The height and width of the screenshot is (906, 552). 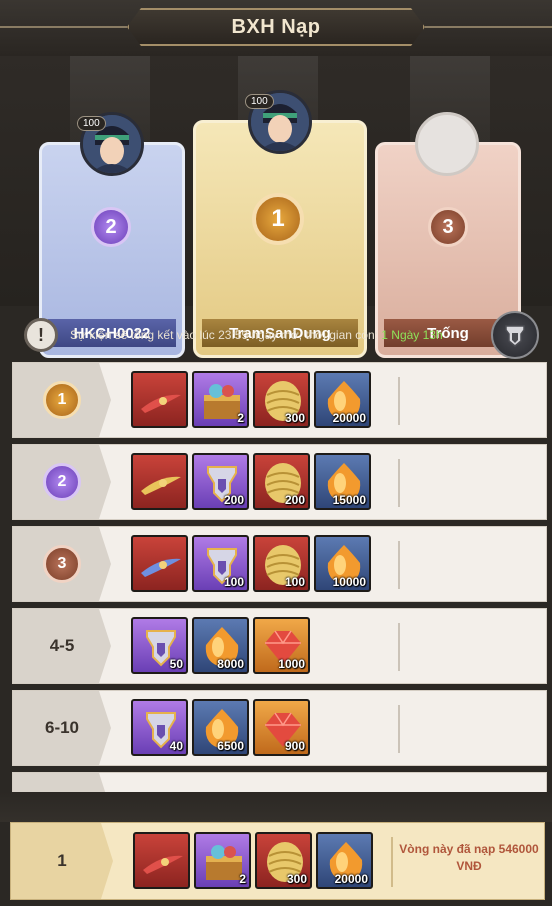 I want to click on reward-items: 50 8000 1000, so click(x=220, y=646).